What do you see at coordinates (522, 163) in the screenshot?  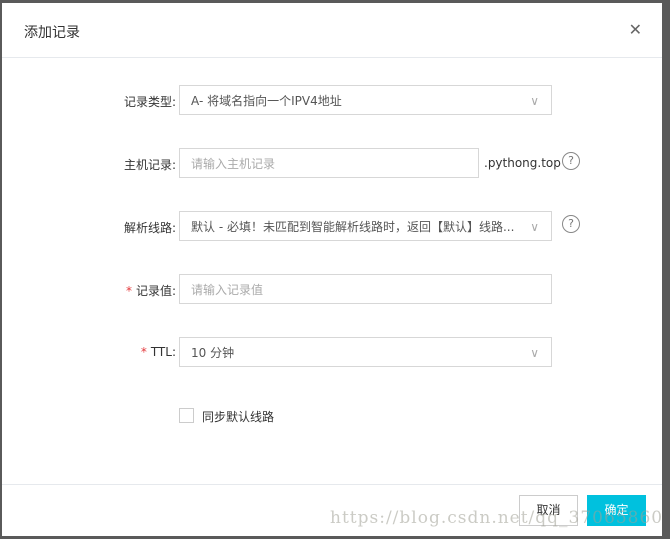 I see `domain-suffix: .pythong.top` at bounding box center [522, 163].